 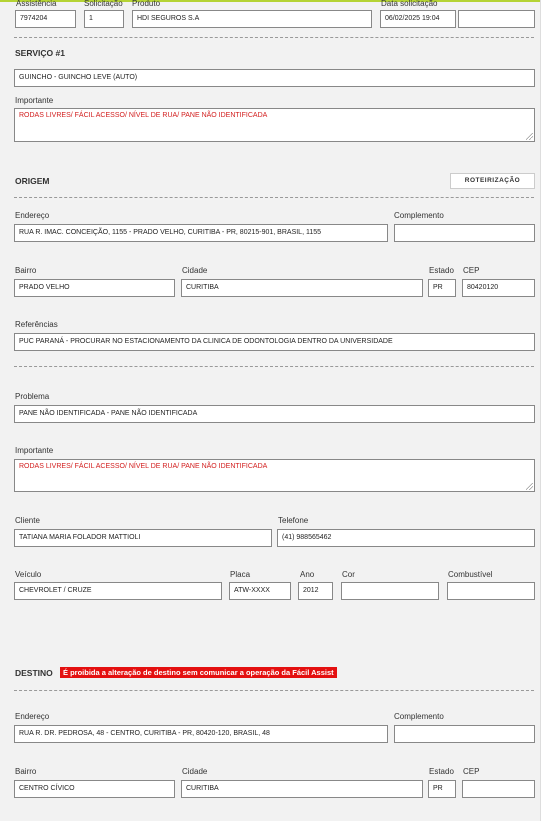 What do you see at coordinates (146, 4) in the screenshot?
I see `produto-label: Produto` at bounding box center [146, 4].